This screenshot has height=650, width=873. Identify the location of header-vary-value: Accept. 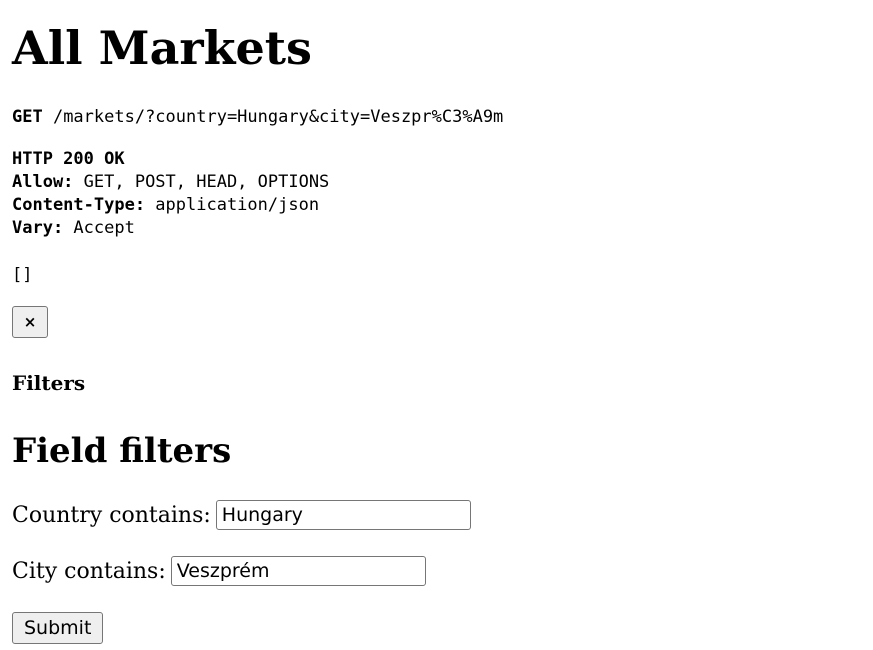
(99, 228).